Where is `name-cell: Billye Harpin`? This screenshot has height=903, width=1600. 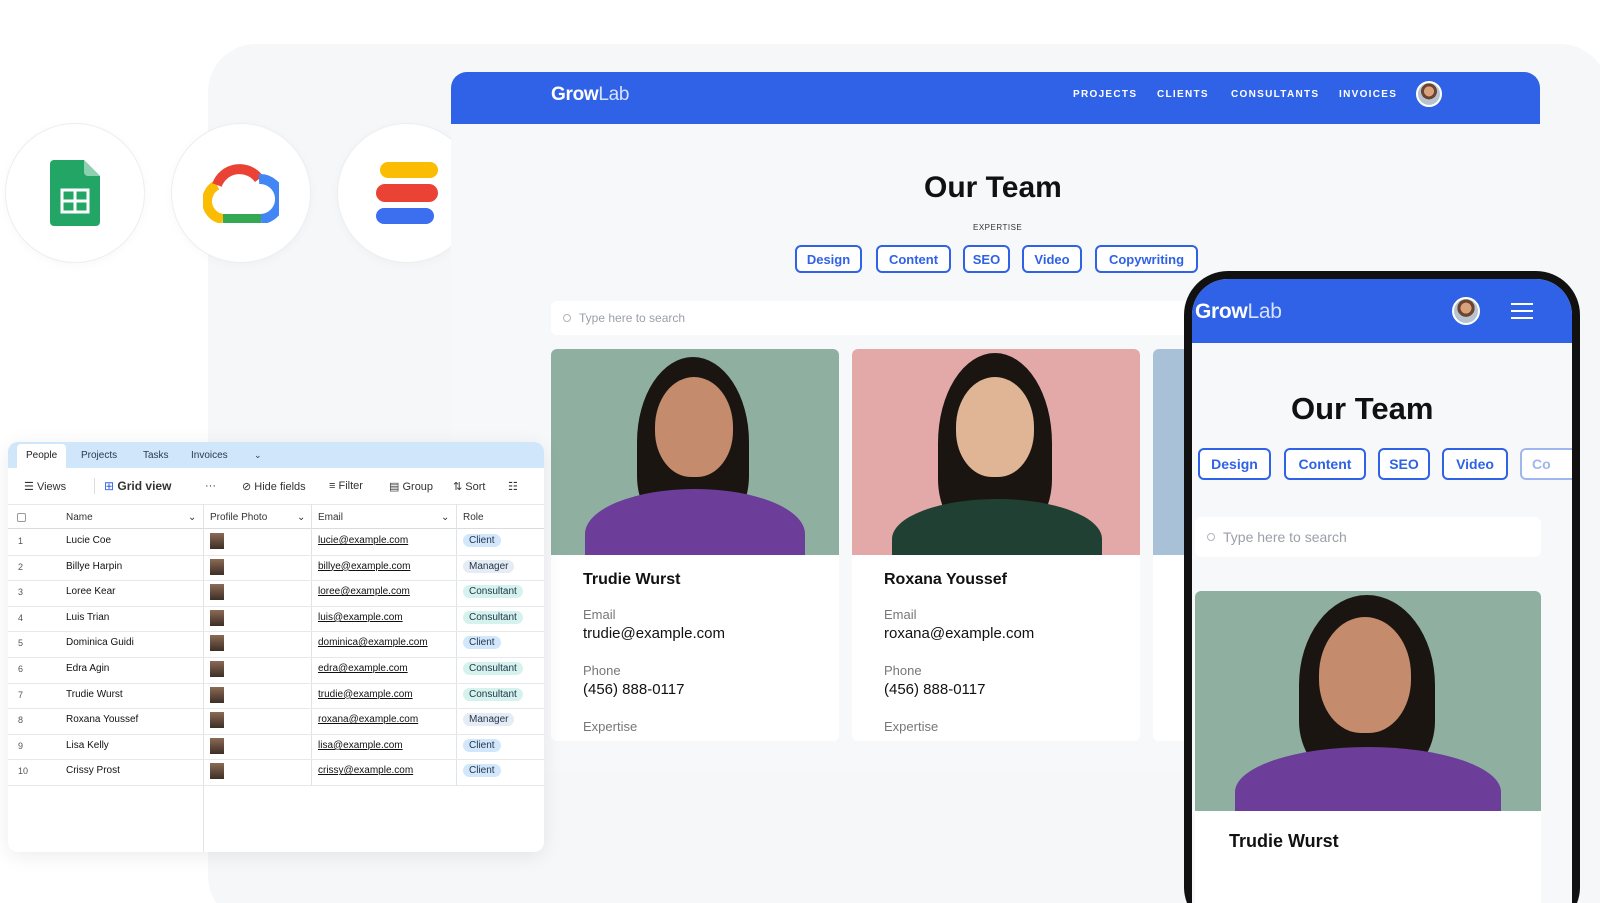 name-cell: Billye Harpin is located at coordinates (94, 566).